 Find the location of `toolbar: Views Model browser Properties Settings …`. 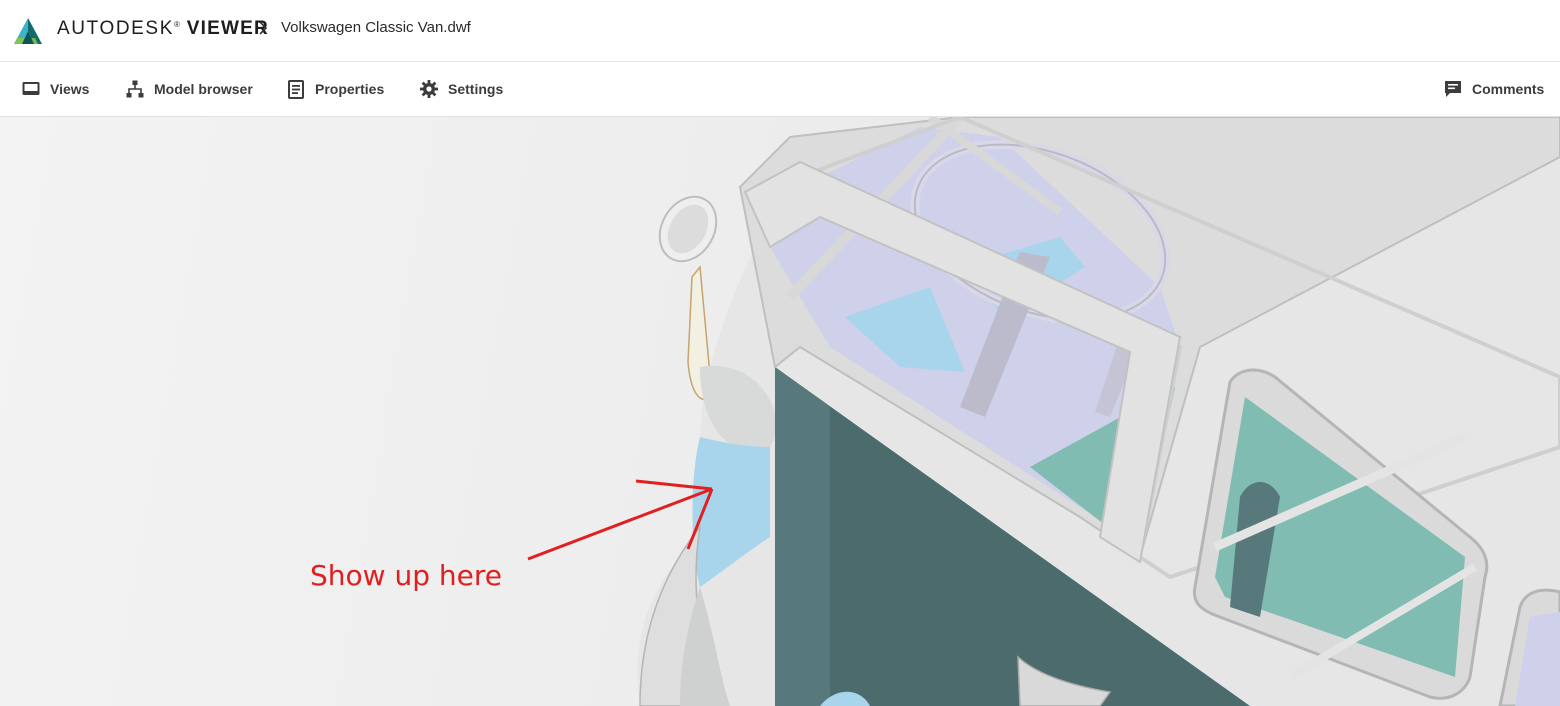

toolbar: Views Model browser Properties Settings … is located at coordinates (780, 89).